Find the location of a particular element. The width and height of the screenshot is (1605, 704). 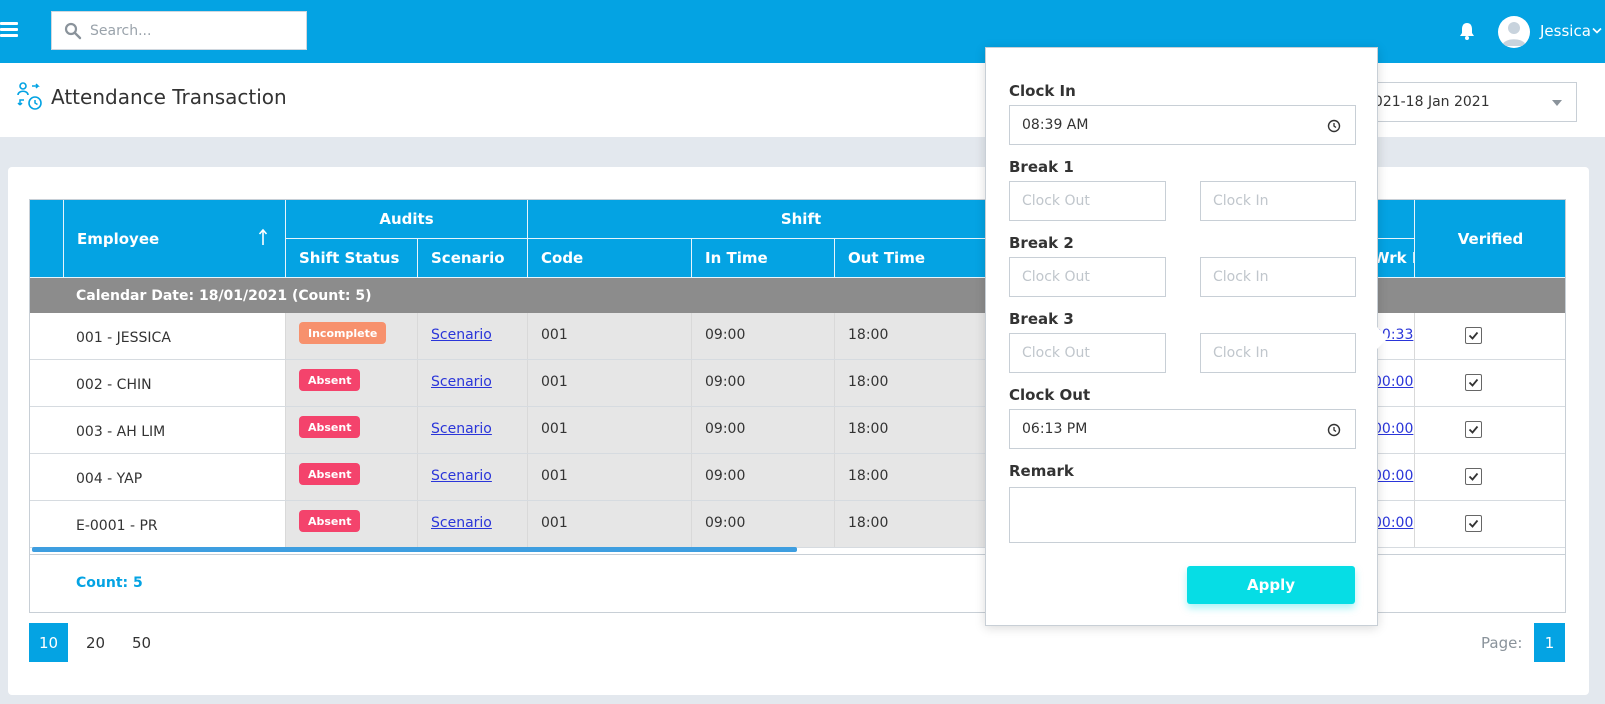

apply-button: Apply is located at coordinates (1271, 585).